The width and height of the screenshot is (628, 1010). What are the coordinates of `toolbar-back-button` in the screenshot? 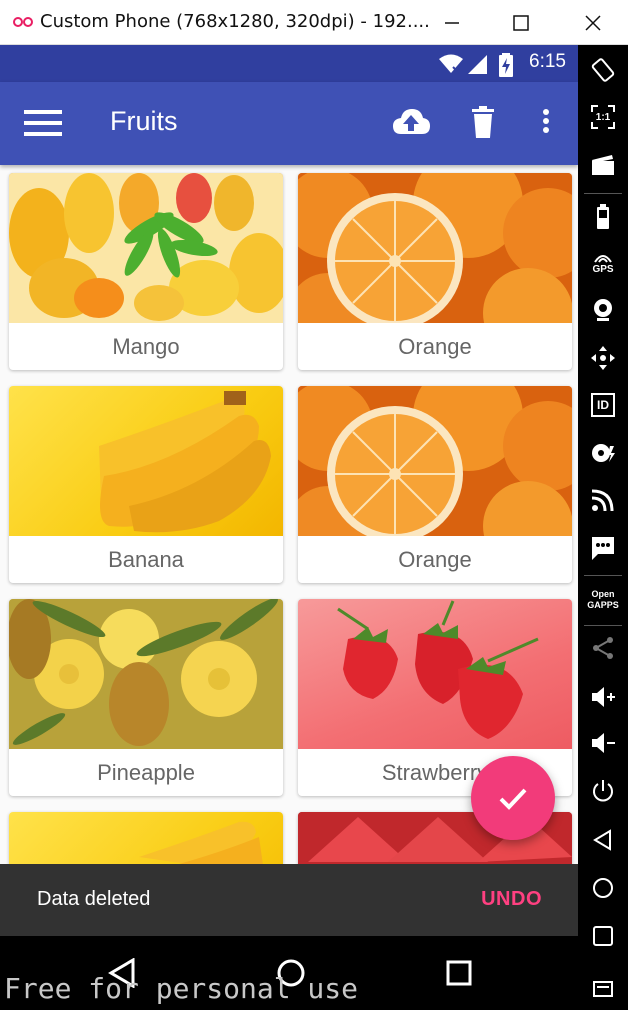 It's located at (603, 840).